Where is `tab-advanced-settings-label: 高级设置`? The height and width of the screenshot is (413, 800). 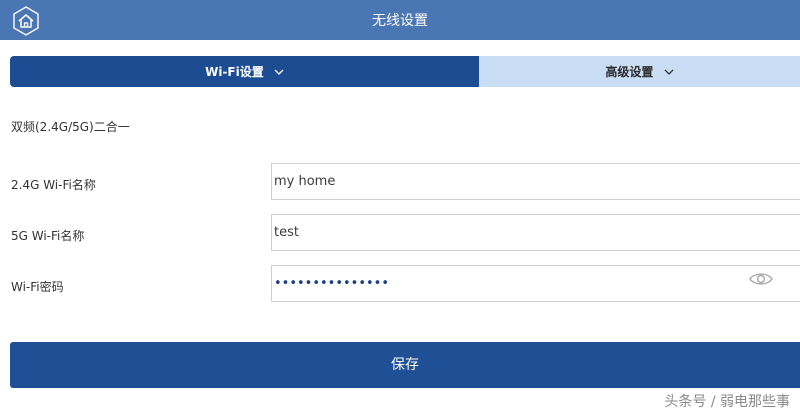 tab-advanced-settings-label: 高级设置 is located at coordinates (629, 72).